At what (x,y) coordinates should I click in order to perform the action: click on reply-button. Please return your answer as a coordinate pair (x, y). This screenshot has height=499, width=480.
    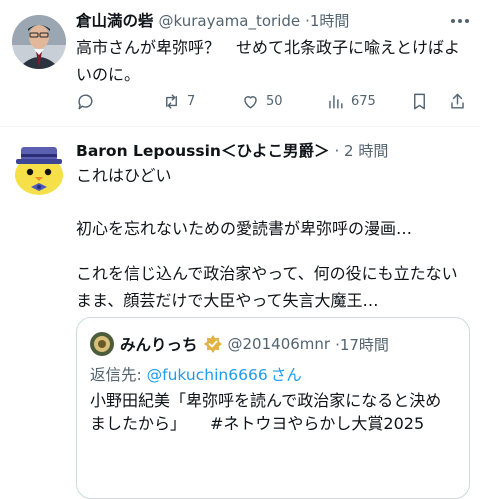
    Looking at the image, I should click on (88, 101).